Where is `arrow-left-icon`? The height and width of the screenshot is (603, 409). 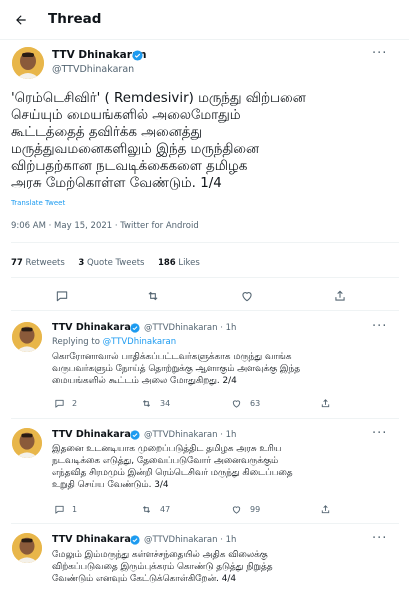 arrow-left-icon is located at coordinates (21, 20).